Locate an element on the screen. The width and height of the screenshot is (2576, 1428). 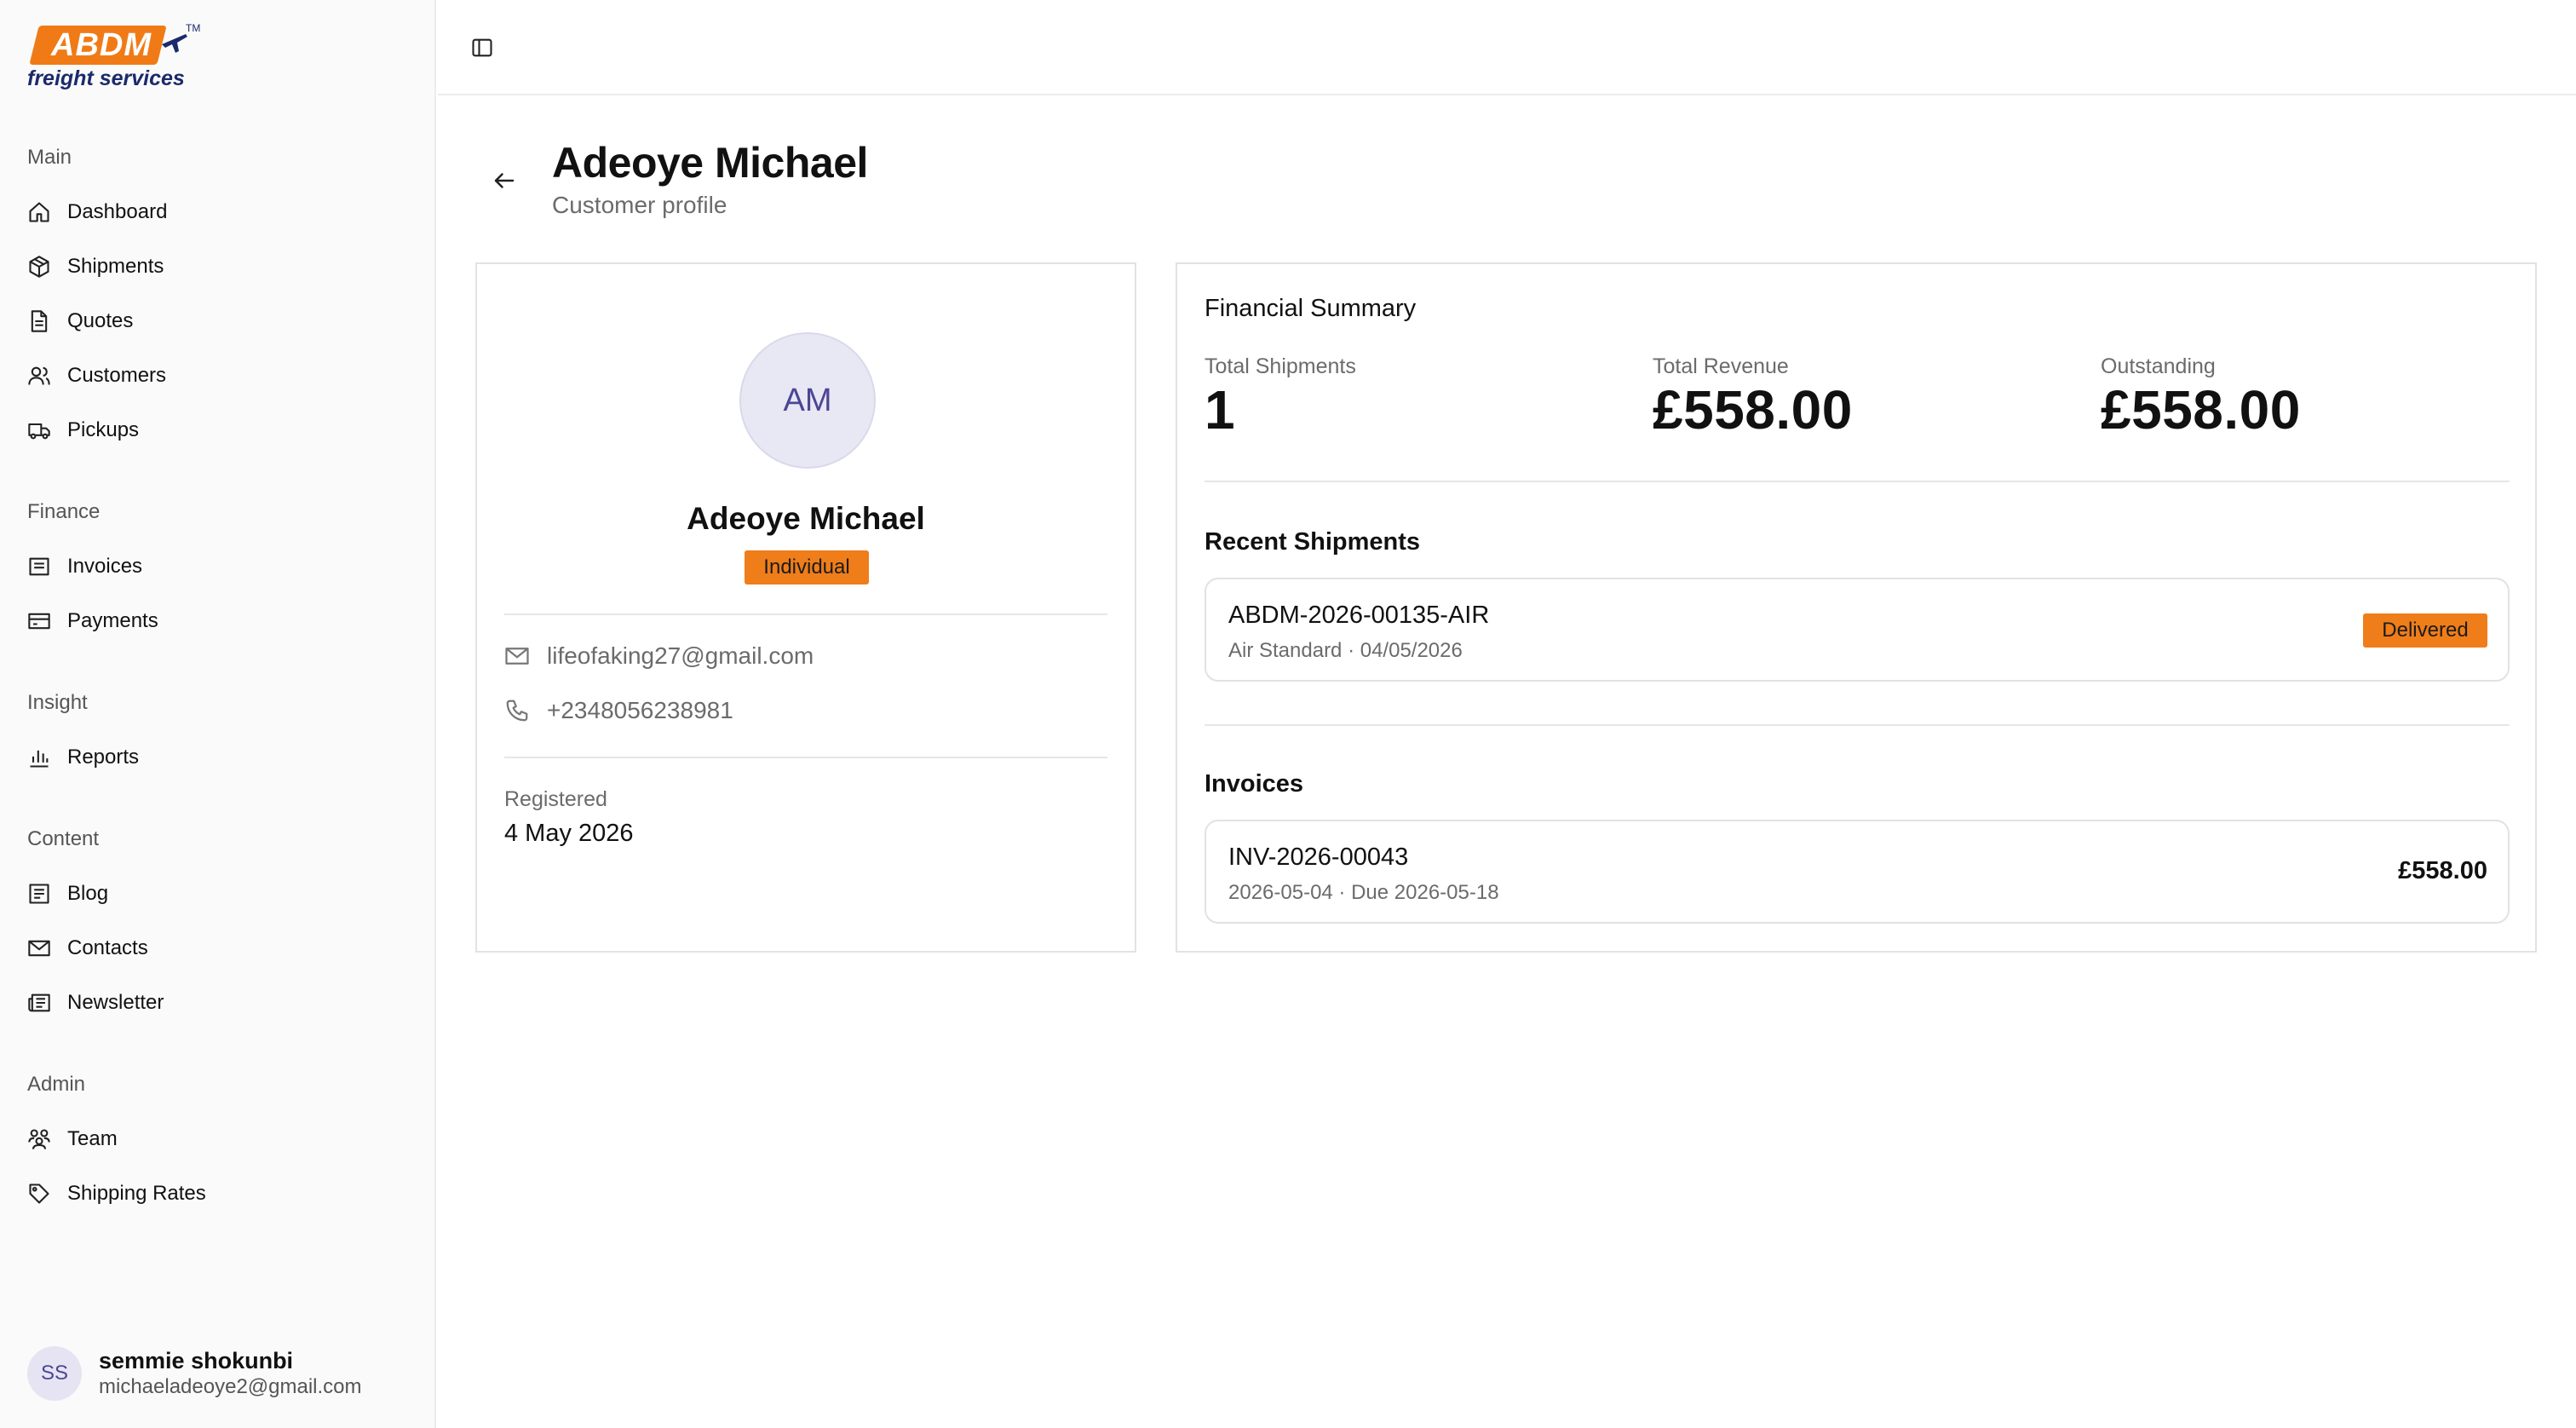
plane-icon is located at coordinates (174, 44).